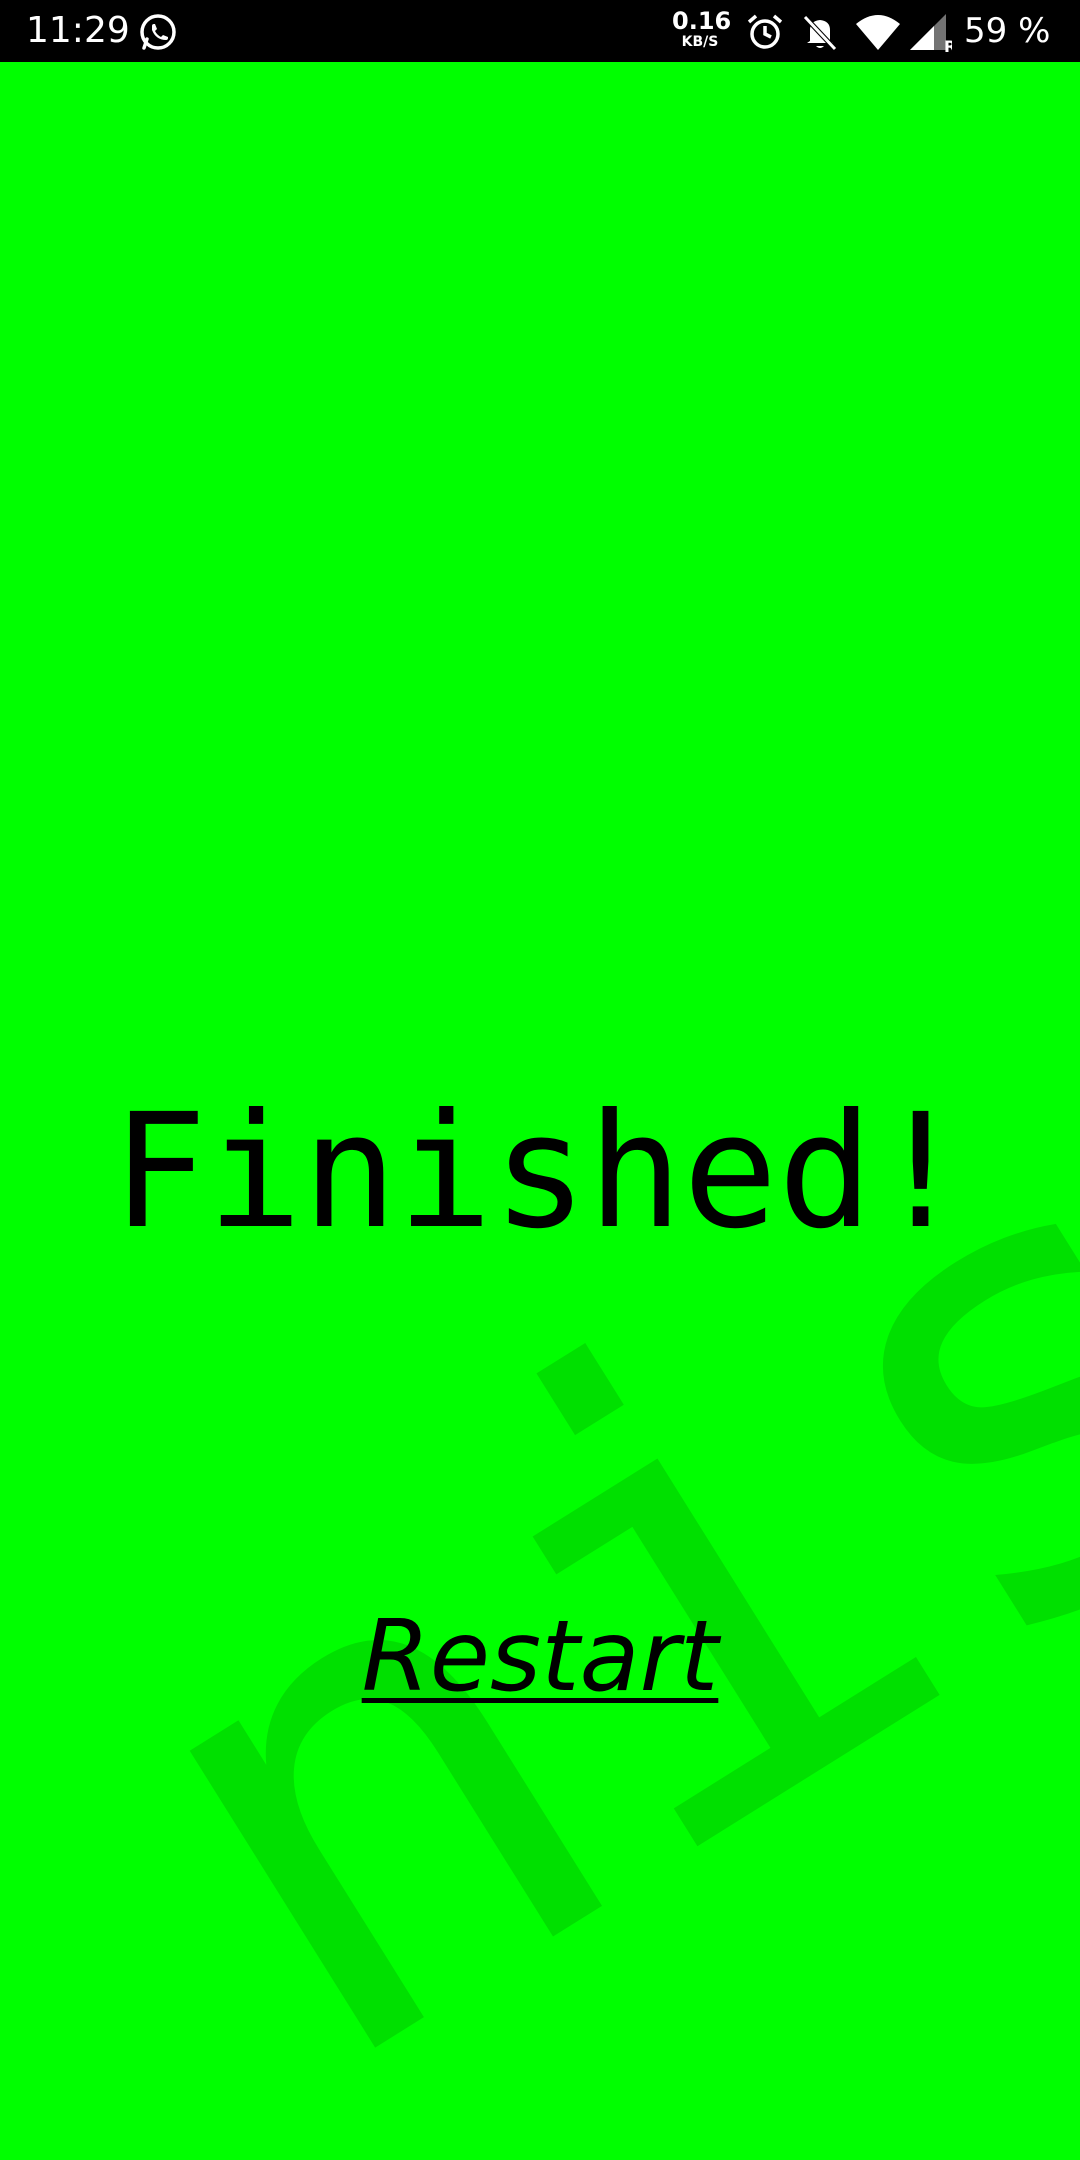 Image resolution: width=1080 pixels, height=2160 pixels. What do you see at coordinates (702, 21) in the screenshot?
I see `network-speed-value: 0.16` at bounding box center [702, 21].